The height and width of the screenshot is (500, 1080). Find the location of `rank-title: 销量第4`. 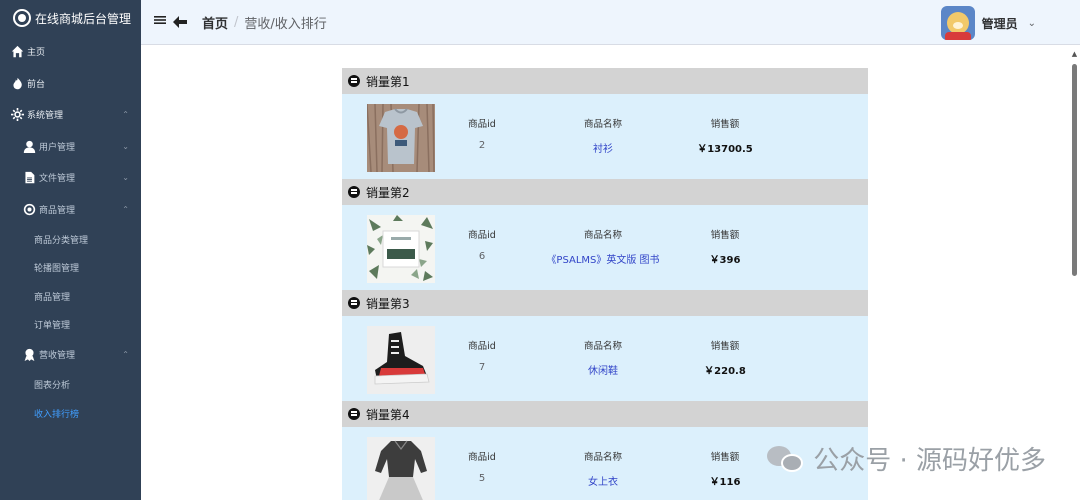

rank-title: 销量第4 is located at coordinates (388, 414).